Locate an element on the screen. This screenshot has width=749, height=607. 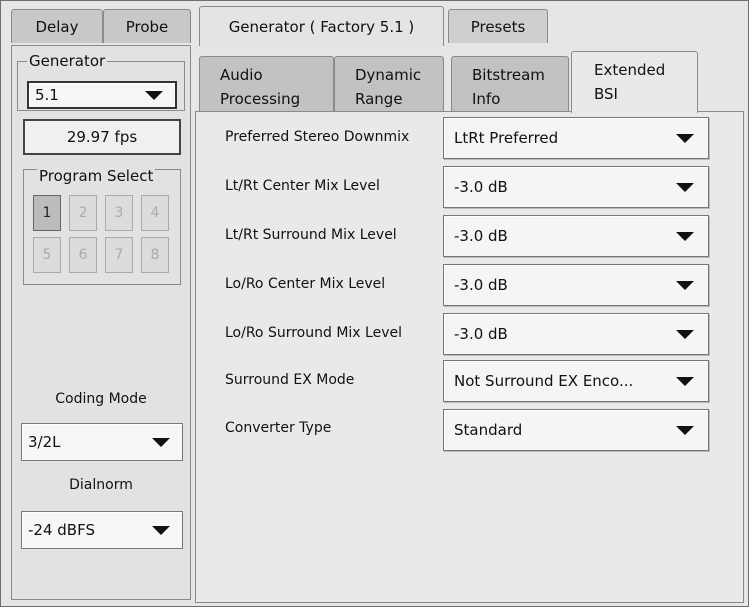
surround-ex-mode-label: Surround EX Mode is located at coordinates (290, 380).